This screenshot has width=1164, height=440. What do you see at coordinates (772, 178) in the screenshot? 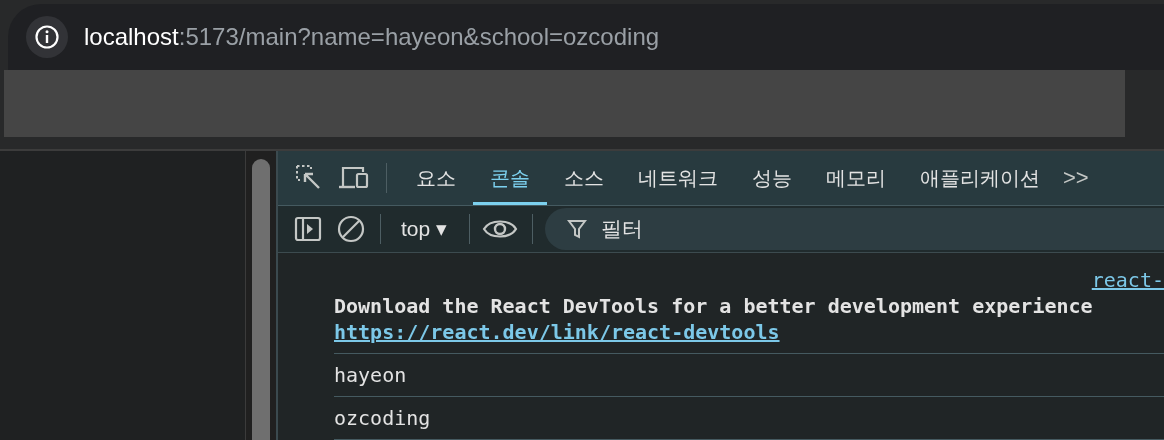
I see `devtools-tab: 성능` at bounding box center [772, 178].